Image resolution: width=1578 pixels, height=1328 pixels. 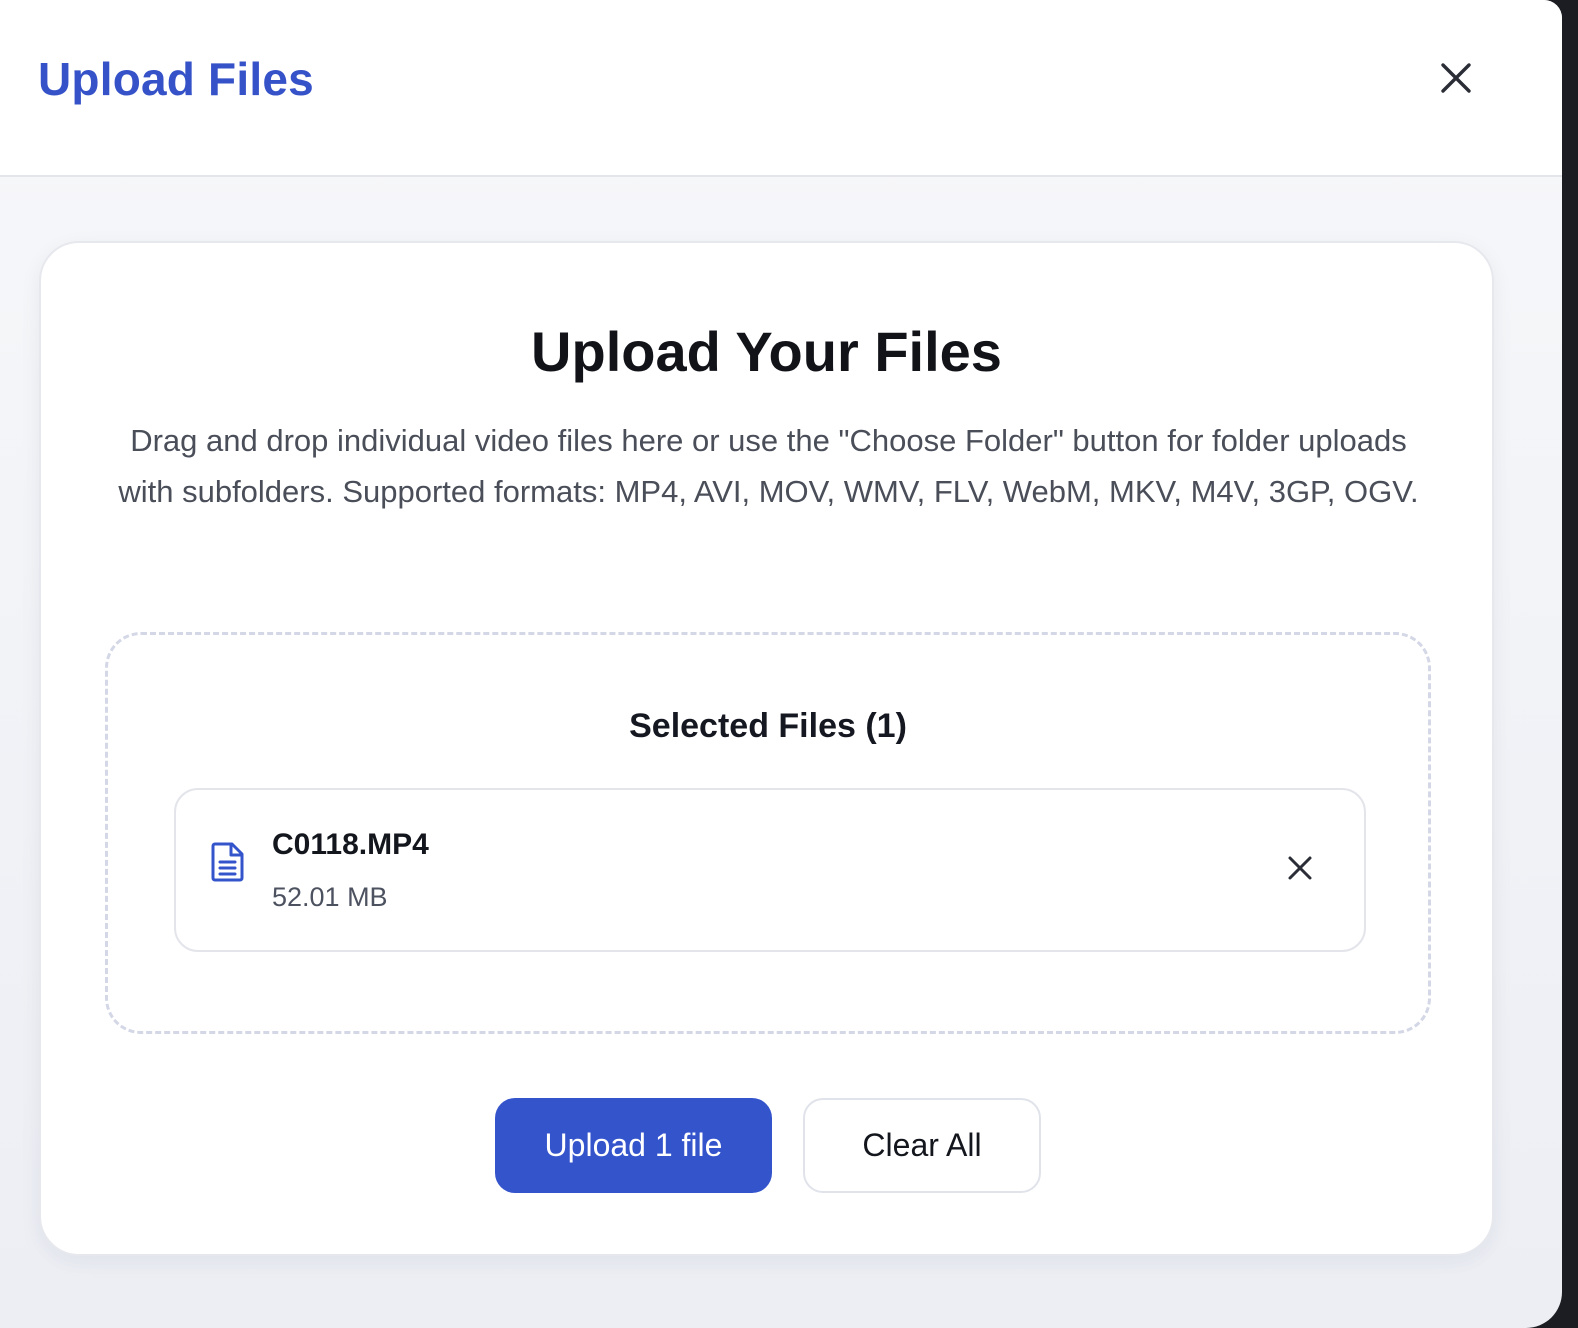 I want to click on close-modal-button, so click(x=1456, y=78).